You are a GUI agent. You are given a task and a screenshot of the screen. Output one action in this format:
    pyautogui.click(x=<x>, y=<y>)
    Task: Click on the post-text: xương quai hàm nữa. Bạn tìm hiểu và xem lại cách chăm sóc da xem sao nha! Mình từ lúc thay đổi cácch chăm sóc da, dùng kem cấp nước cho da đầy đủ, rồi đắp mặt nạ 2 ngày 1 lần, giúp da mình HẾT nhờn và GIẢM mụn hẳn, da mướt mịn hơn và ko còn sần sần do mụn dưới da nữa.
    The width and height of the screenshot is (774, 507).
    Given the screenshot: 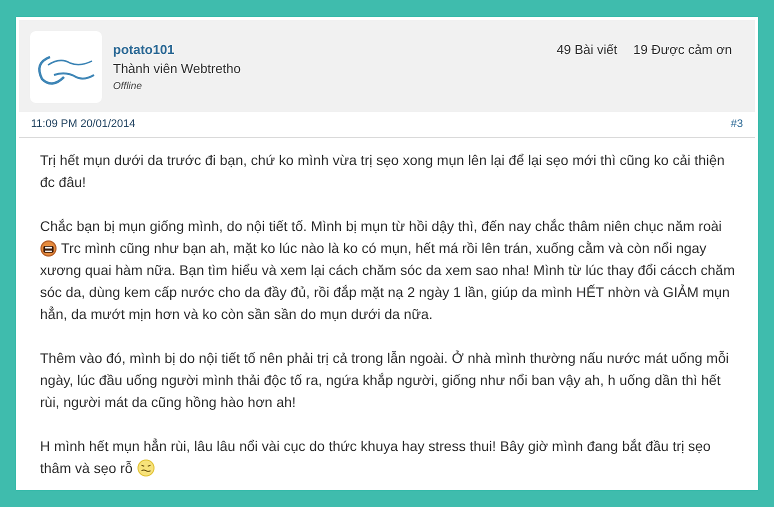 What is the action you would take?
    pyautogui.click(x=388, y=292)
    